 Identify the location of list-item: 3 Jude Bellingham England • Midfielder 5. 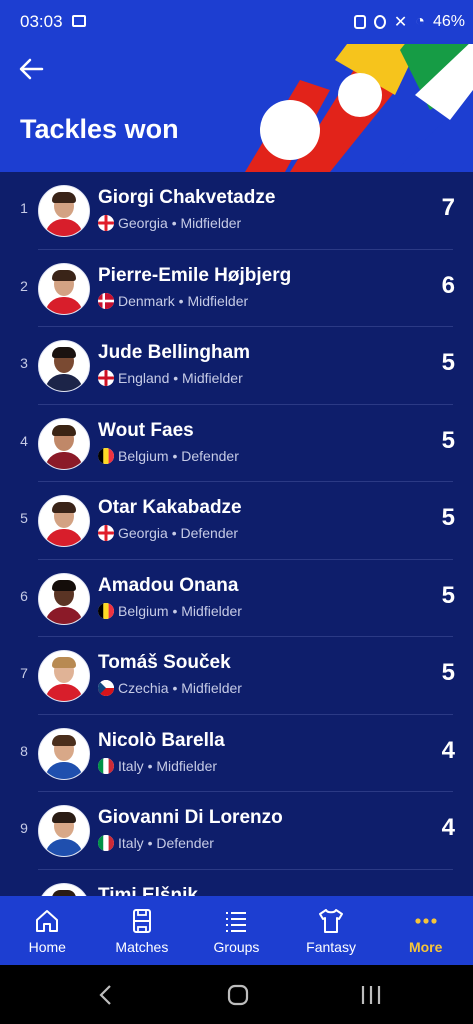
(236, 366).